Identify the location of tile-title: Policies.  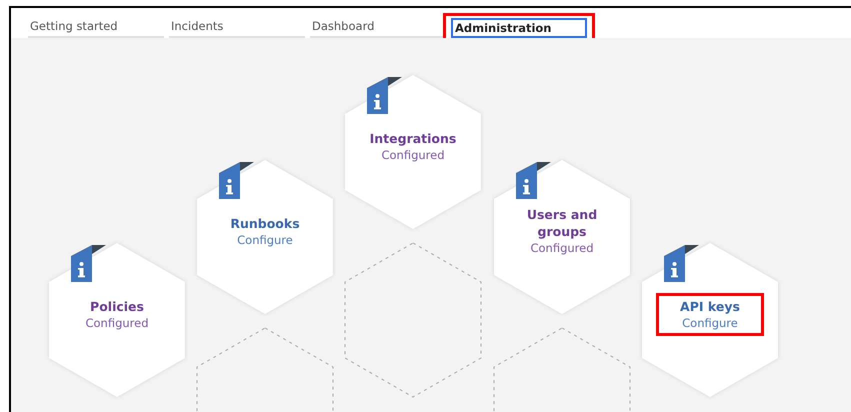
(117, 306).